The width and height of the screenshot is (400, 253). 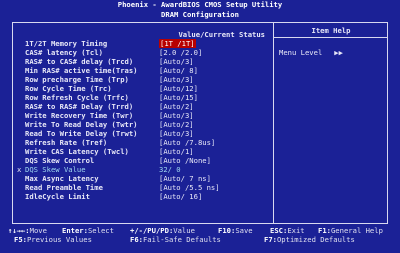 What do you see at coordinates (75, 230) in the screenshot?
I see `key-hint-key: Enter:` at bounding box center [75, 230].